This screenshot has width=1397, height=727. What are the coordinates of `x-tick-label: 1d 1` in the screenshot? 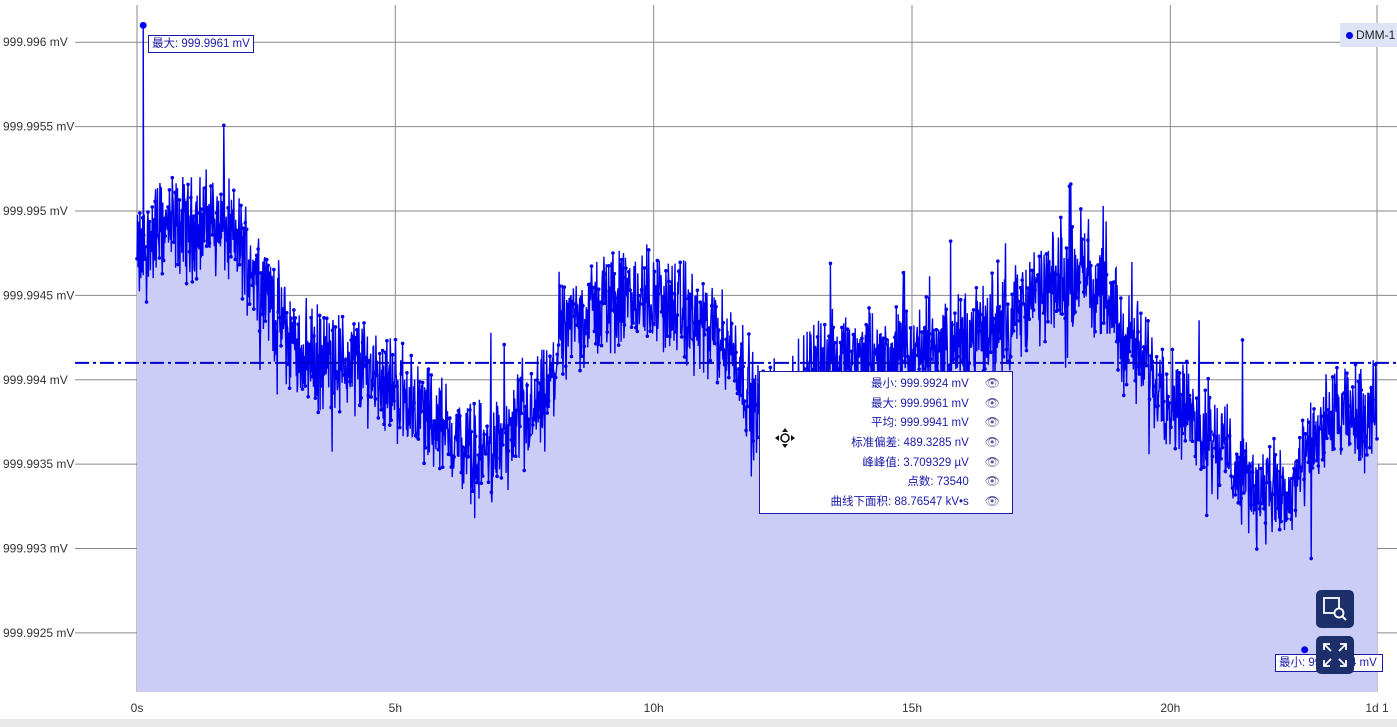 It's located at (1377, 708).